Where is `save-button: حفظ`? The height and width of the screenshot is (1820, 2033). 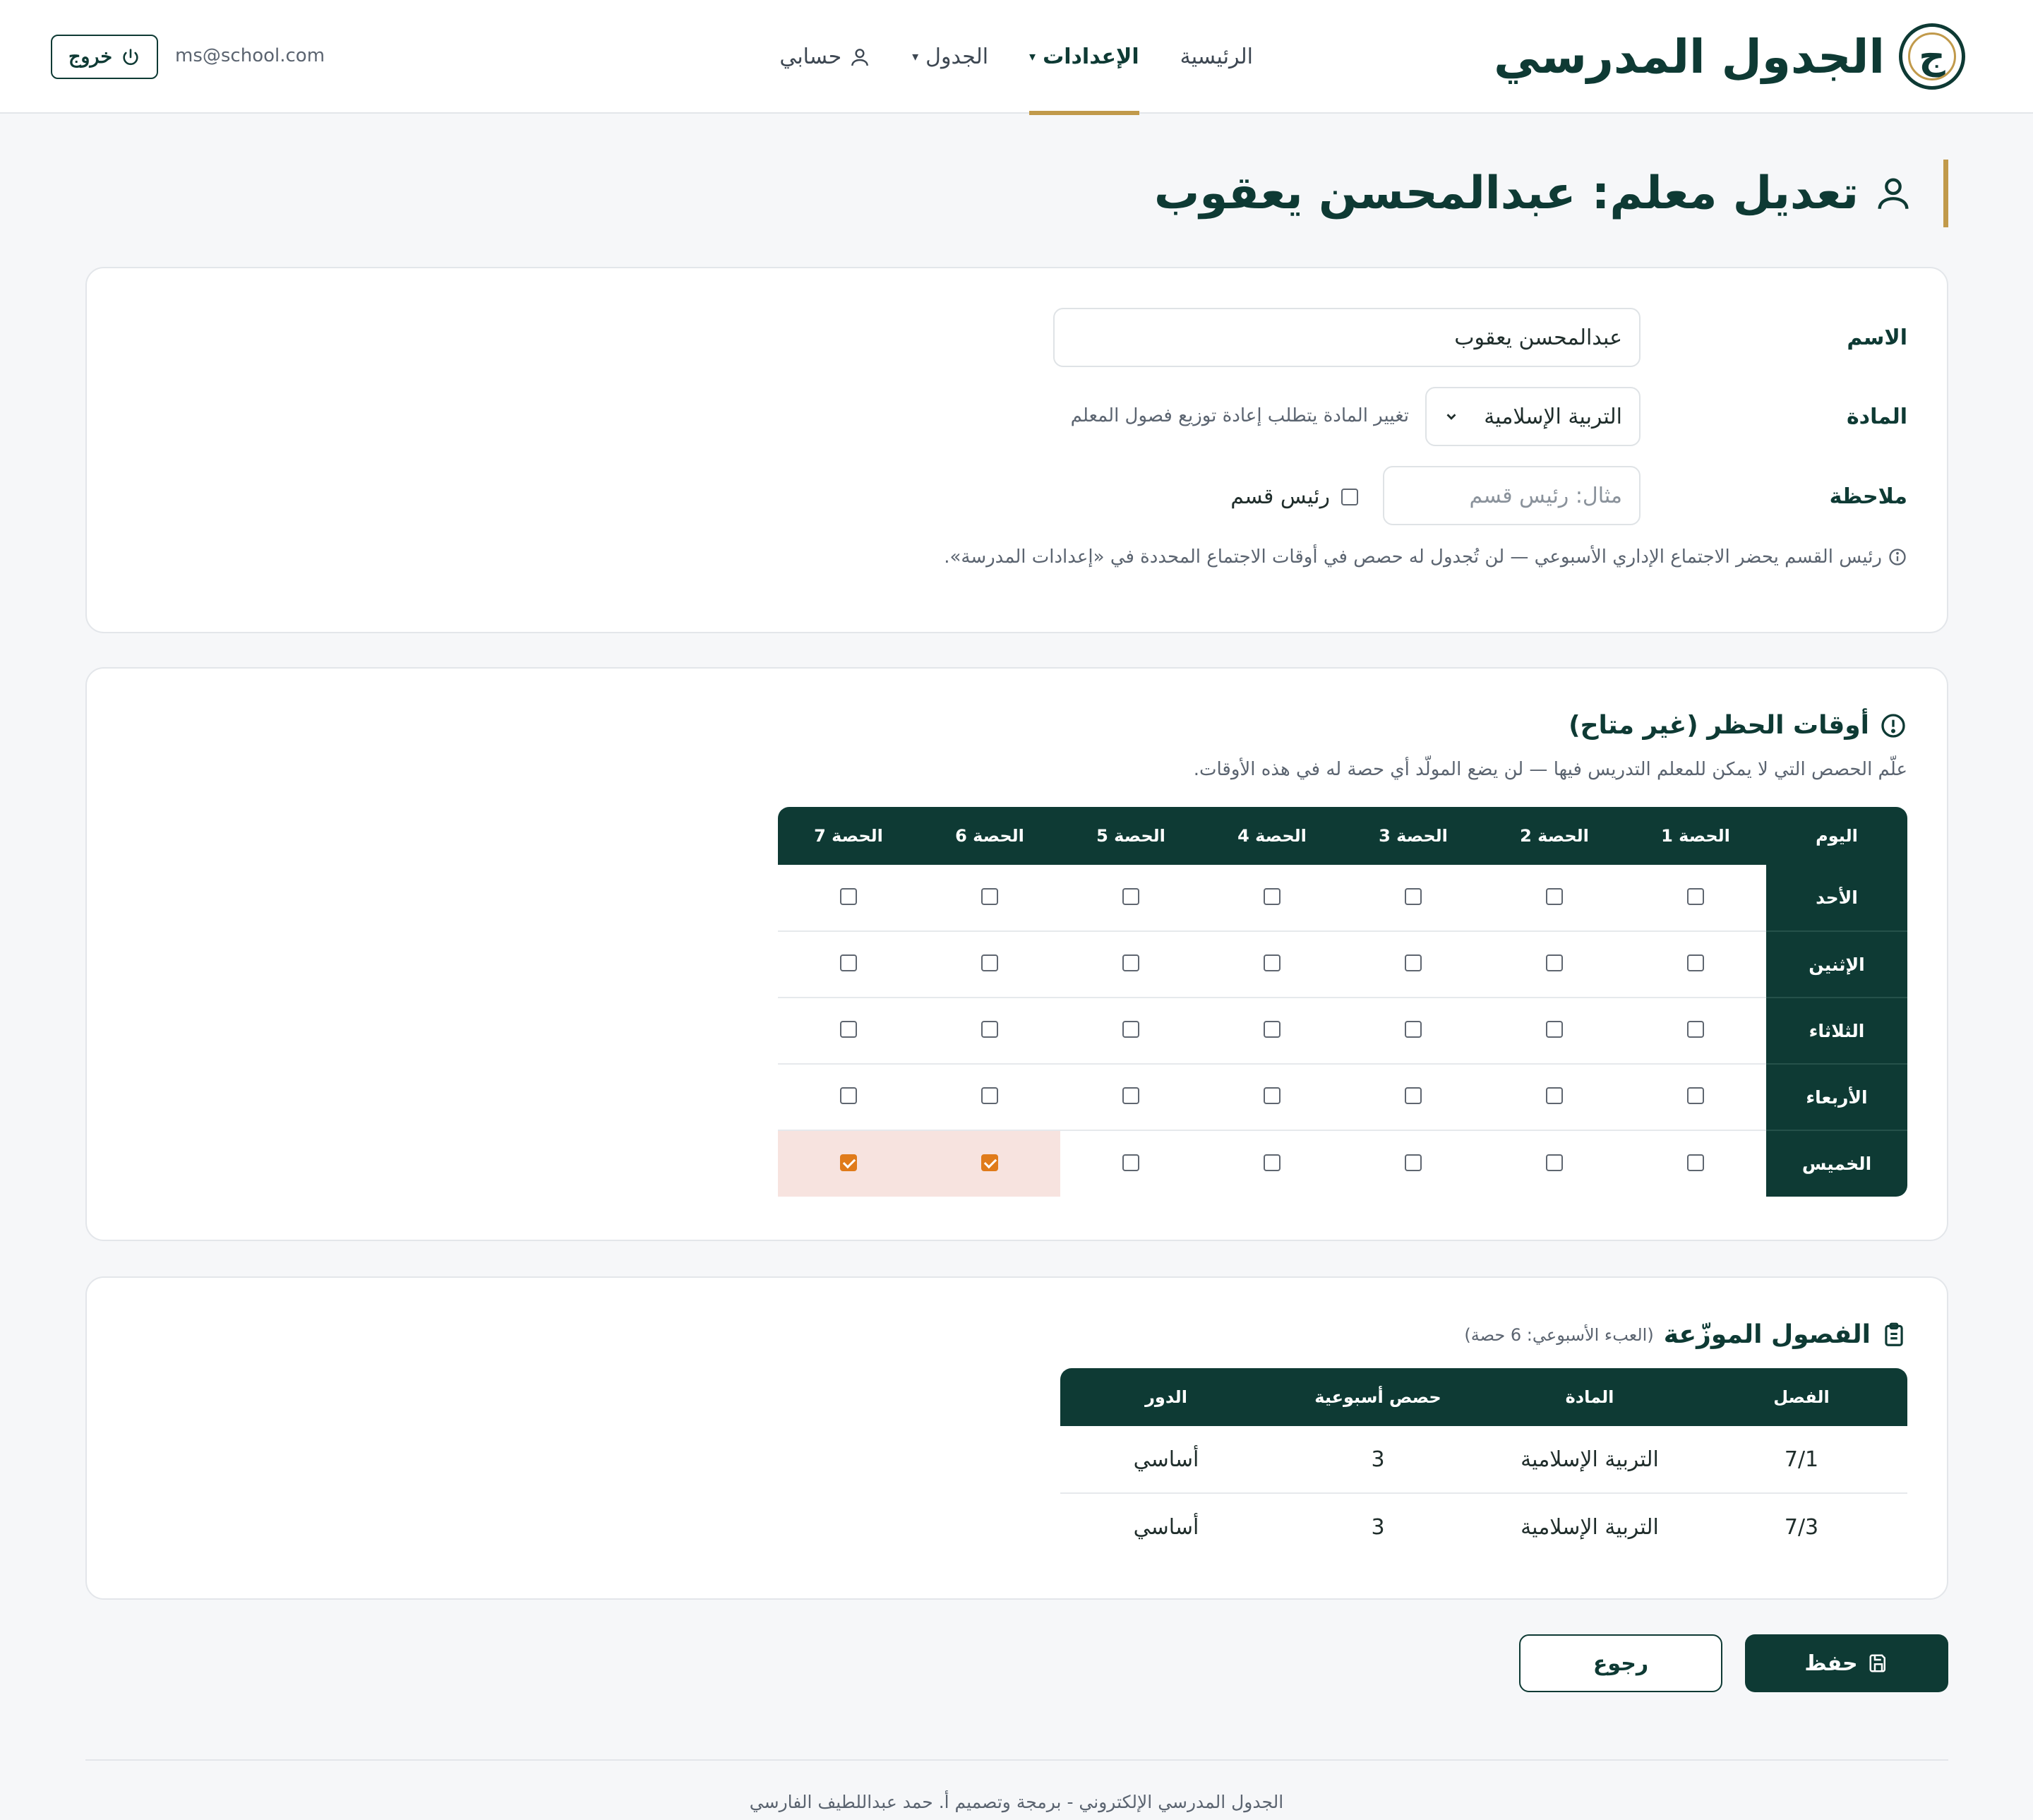
save-button: حفظ is located at coordinates (1846, 1663).